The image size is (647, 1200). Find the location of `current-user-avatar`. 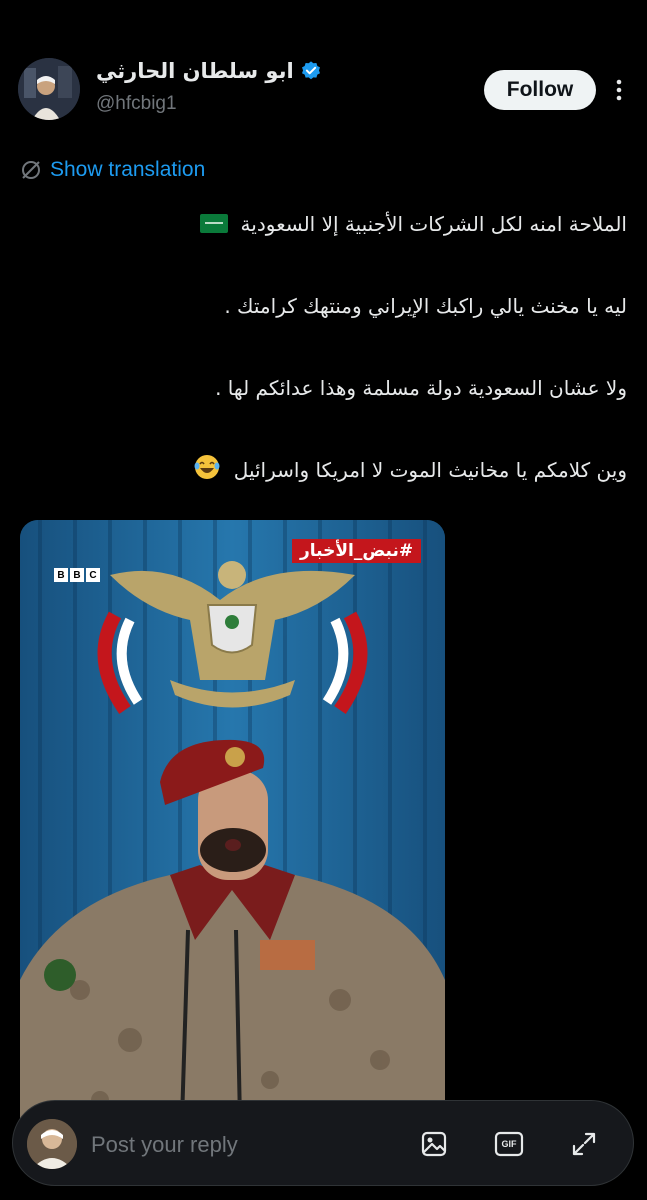

current-user-avatar is located at coordinates (52, 1144).